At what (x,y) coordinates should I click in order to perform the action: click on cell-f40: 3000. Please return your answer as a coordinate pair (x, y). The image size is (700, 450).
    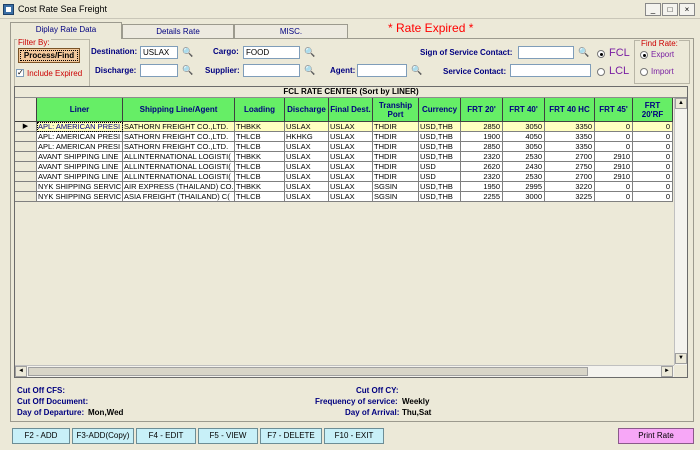
    Looking at the image, I should click on (524, 197).